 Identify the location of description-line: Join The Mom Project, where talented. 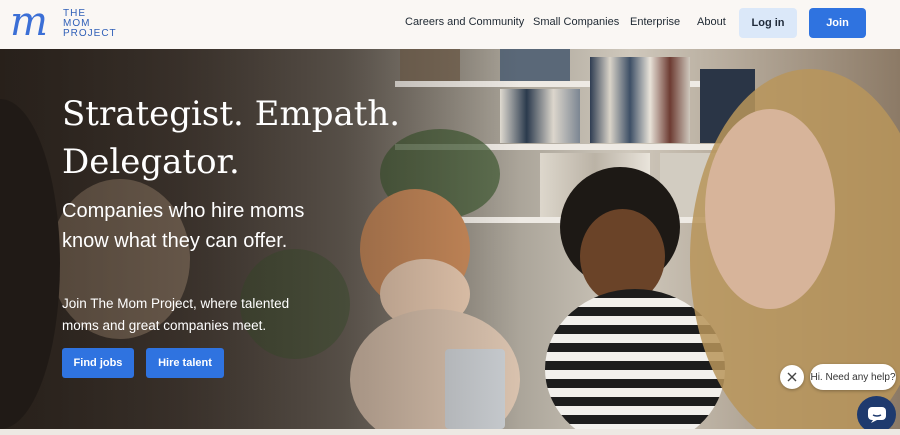
(176, 303).